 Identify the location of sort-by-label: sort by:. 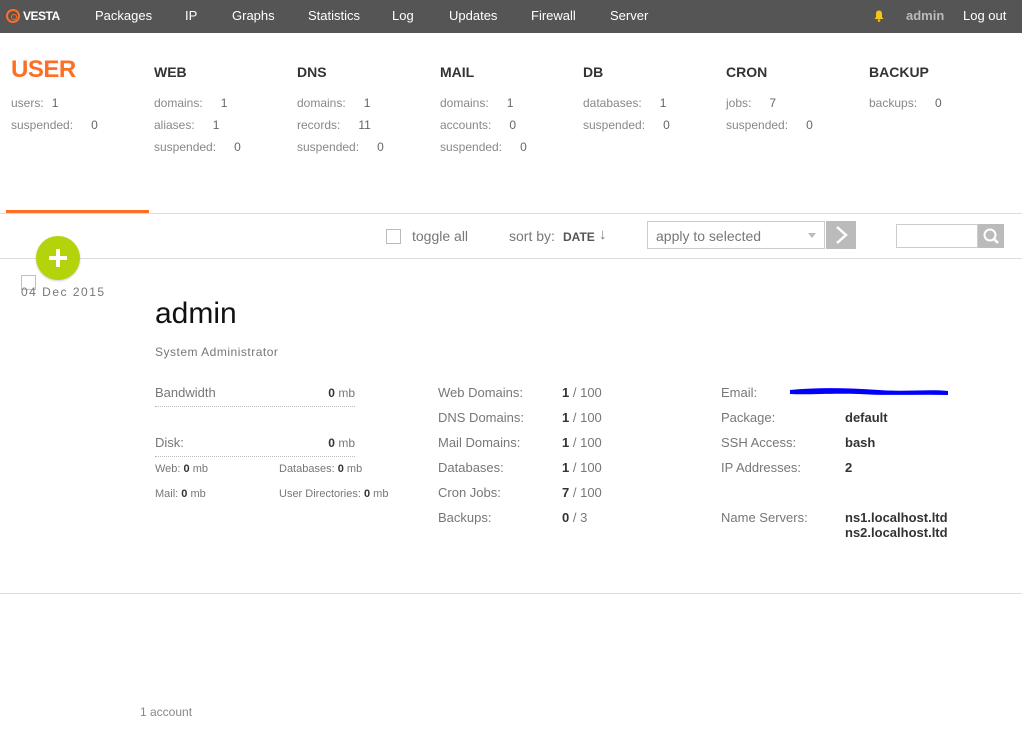
(532, 236).